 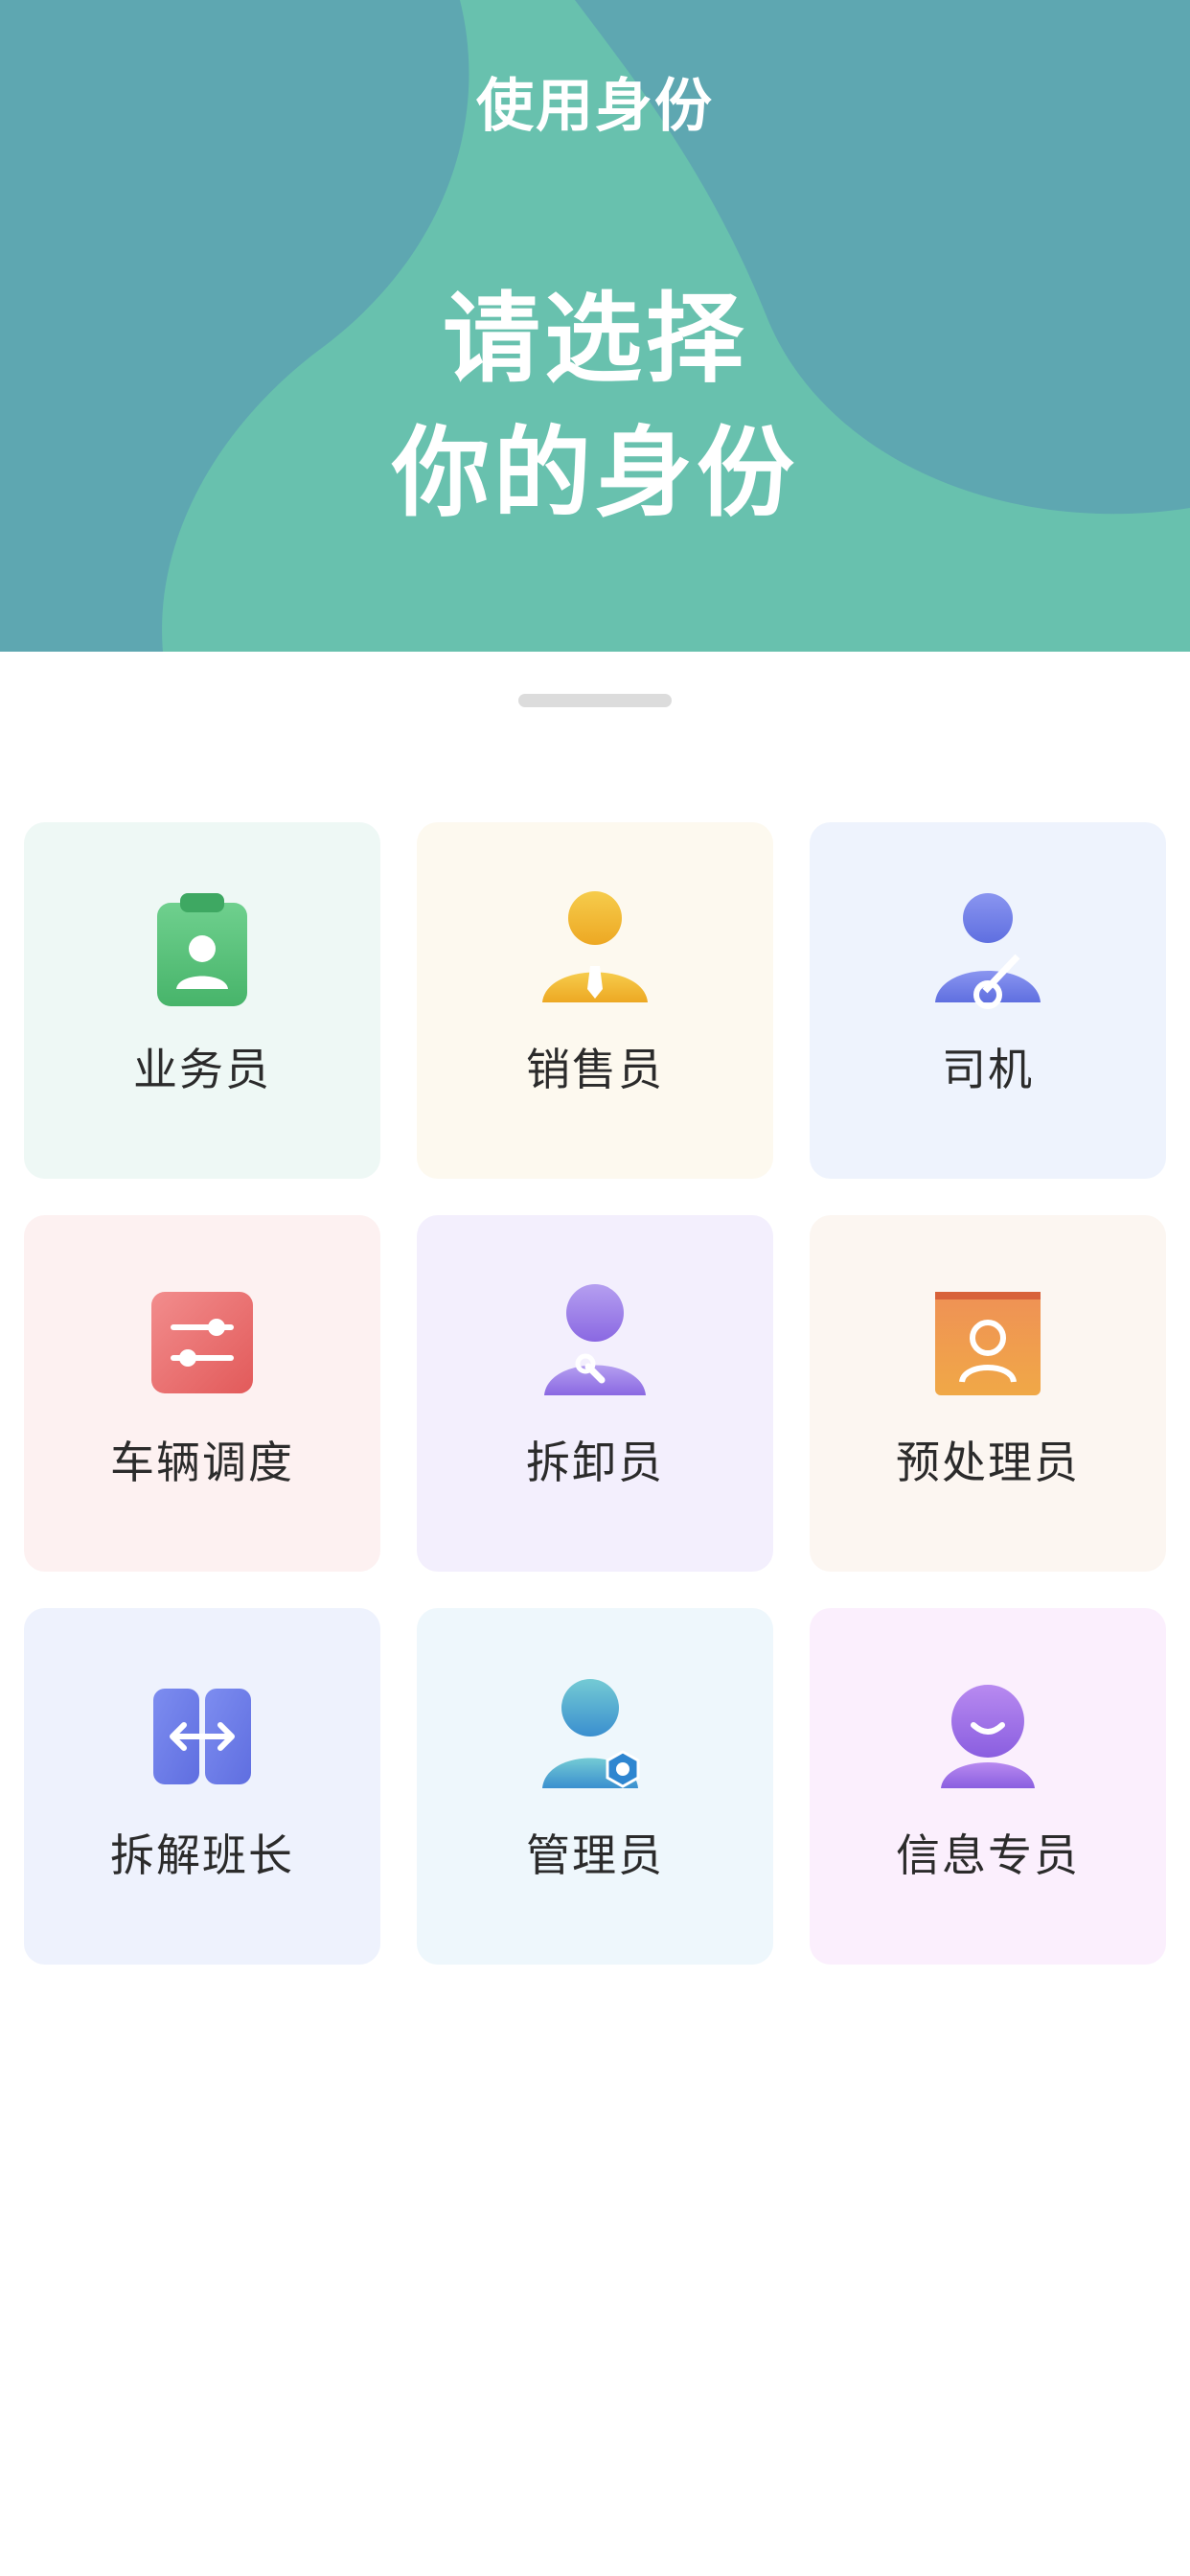 I want to click on role-card-sales: 销售员, so click(x=595, y=1000).